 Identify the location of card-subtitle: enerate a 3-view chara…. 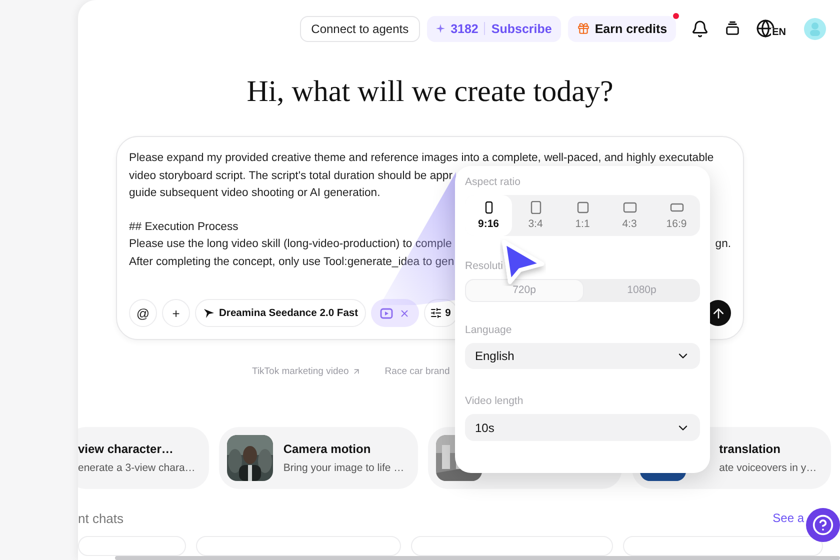
(137, 468).